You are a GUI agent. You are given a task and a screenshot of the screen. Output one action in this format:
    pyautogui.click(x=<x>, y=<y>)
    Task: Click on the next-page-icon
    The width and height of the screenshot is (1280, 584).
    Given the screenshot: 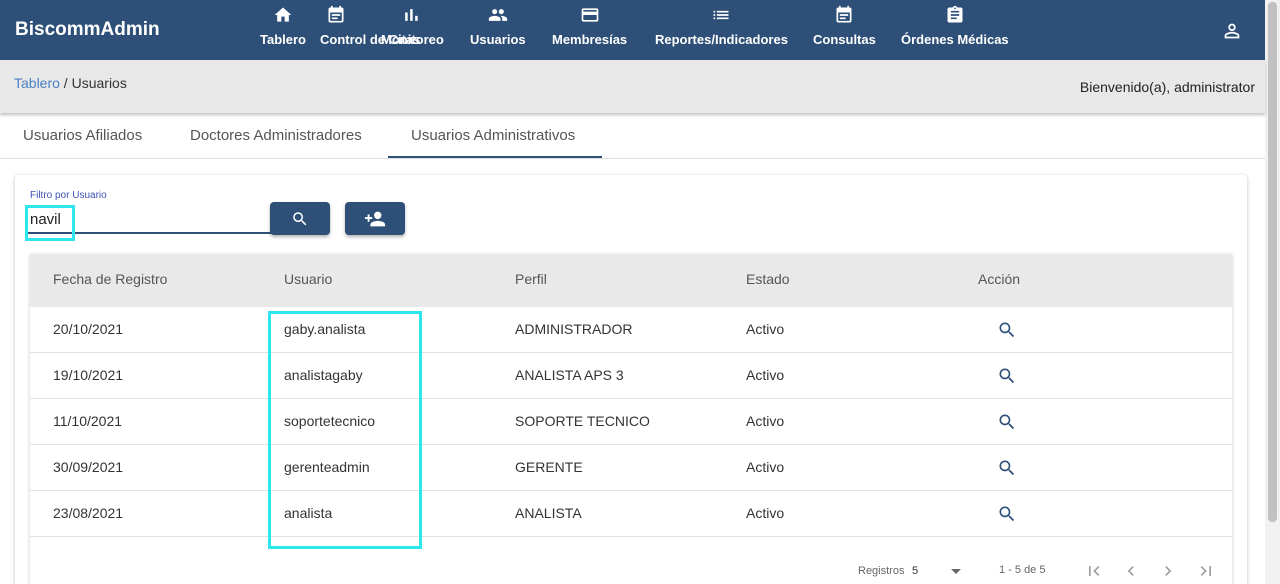 What is the action you would take?
    pyautogui.click(x=1168, y=571)
    